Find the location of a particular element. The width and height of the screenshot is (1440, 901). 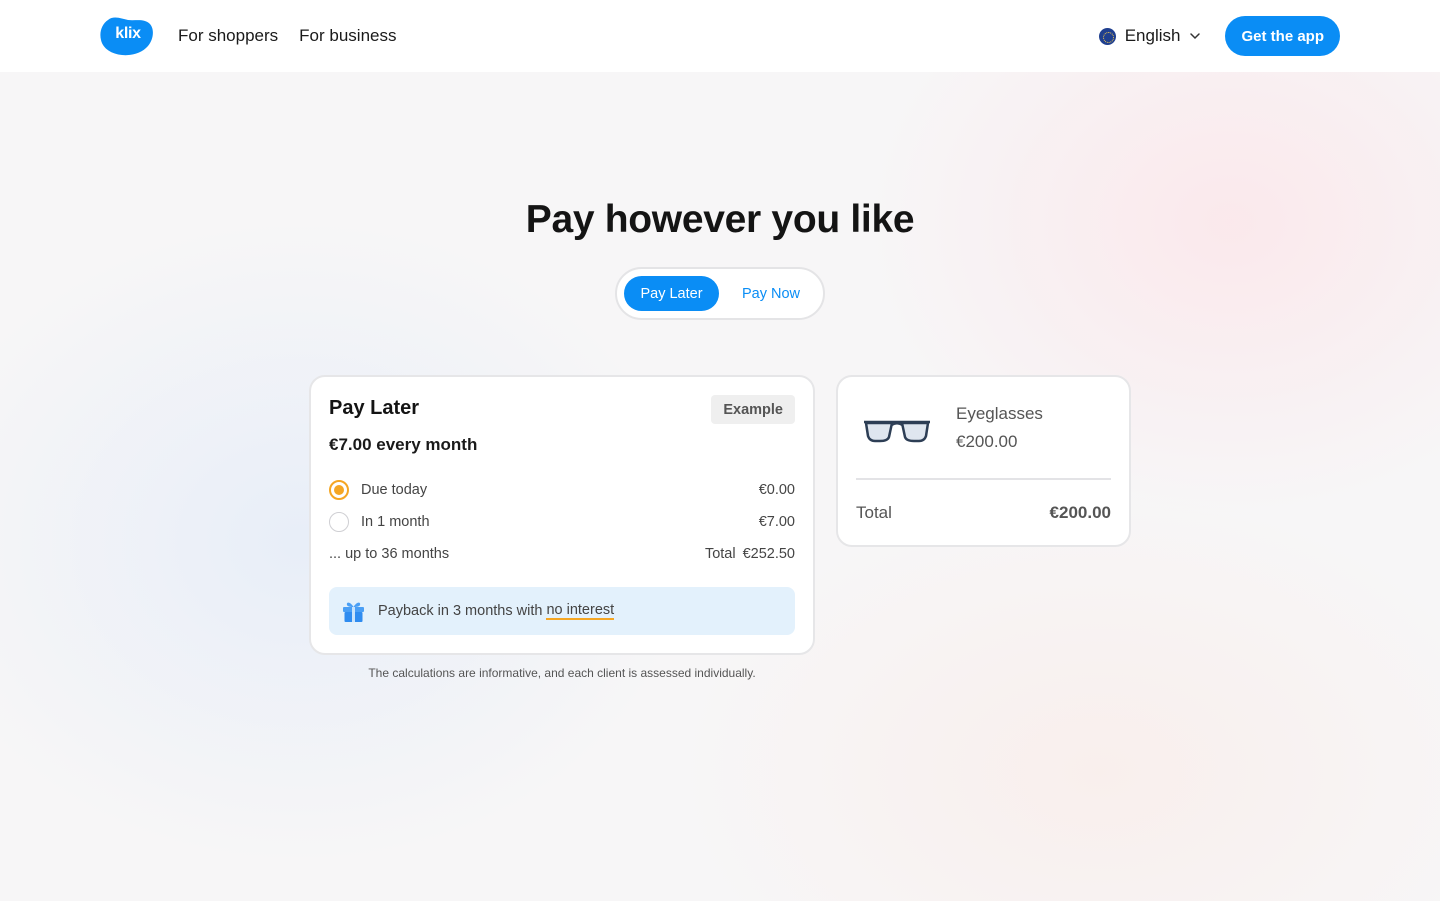

logo-text: klix is located at coordinates (128, 33).